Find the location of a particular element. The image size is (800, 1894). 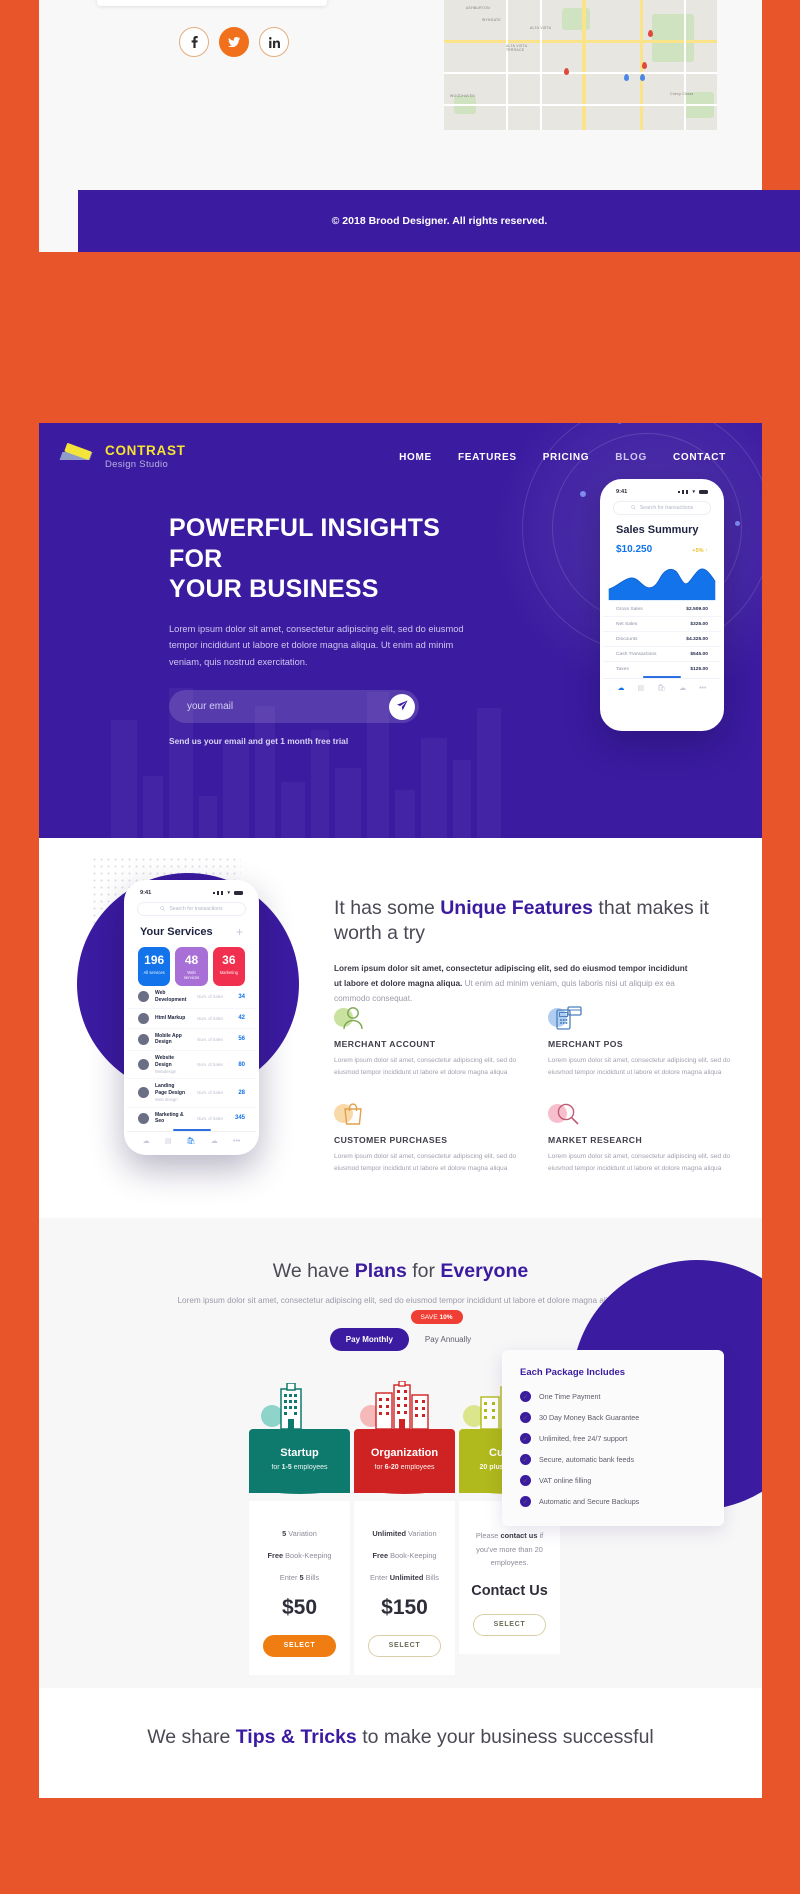

stat-row: Taxes $125.00 is located at coordinates (662, 669).